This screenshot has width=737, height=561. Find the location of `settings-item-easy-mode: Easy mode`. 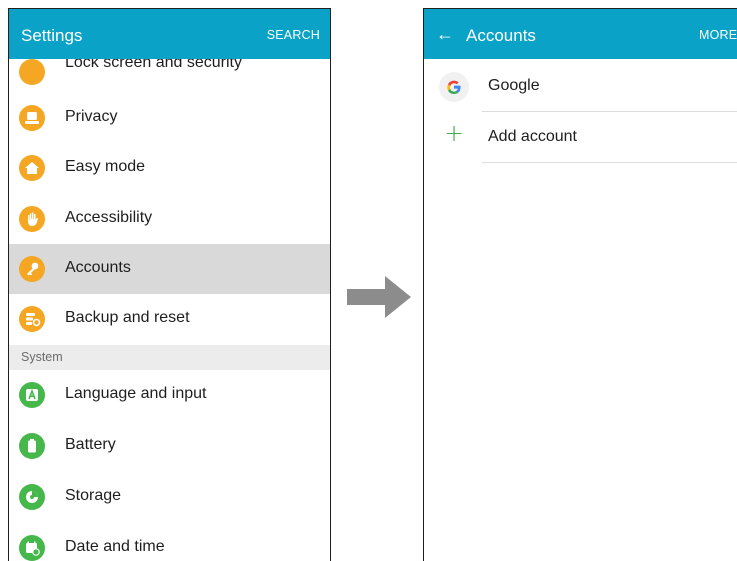

settings-item-easy-mode: Easy mode is located at coordinates (169, 168).